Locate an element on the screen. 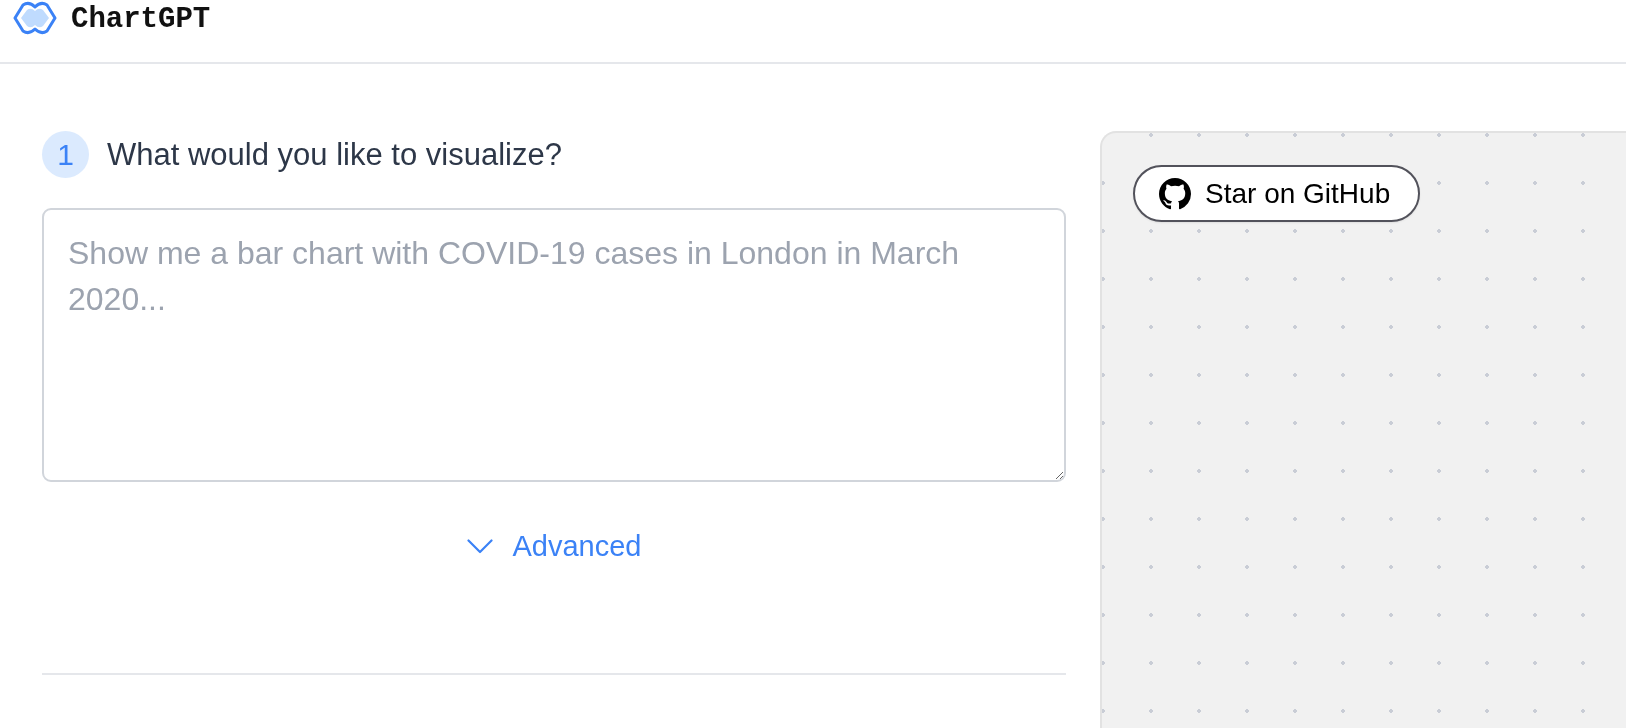 Image resolution: width=1626 pixels, height=728 pixels. advanced-toggle: Advanced is located at coordinates (554, 546).